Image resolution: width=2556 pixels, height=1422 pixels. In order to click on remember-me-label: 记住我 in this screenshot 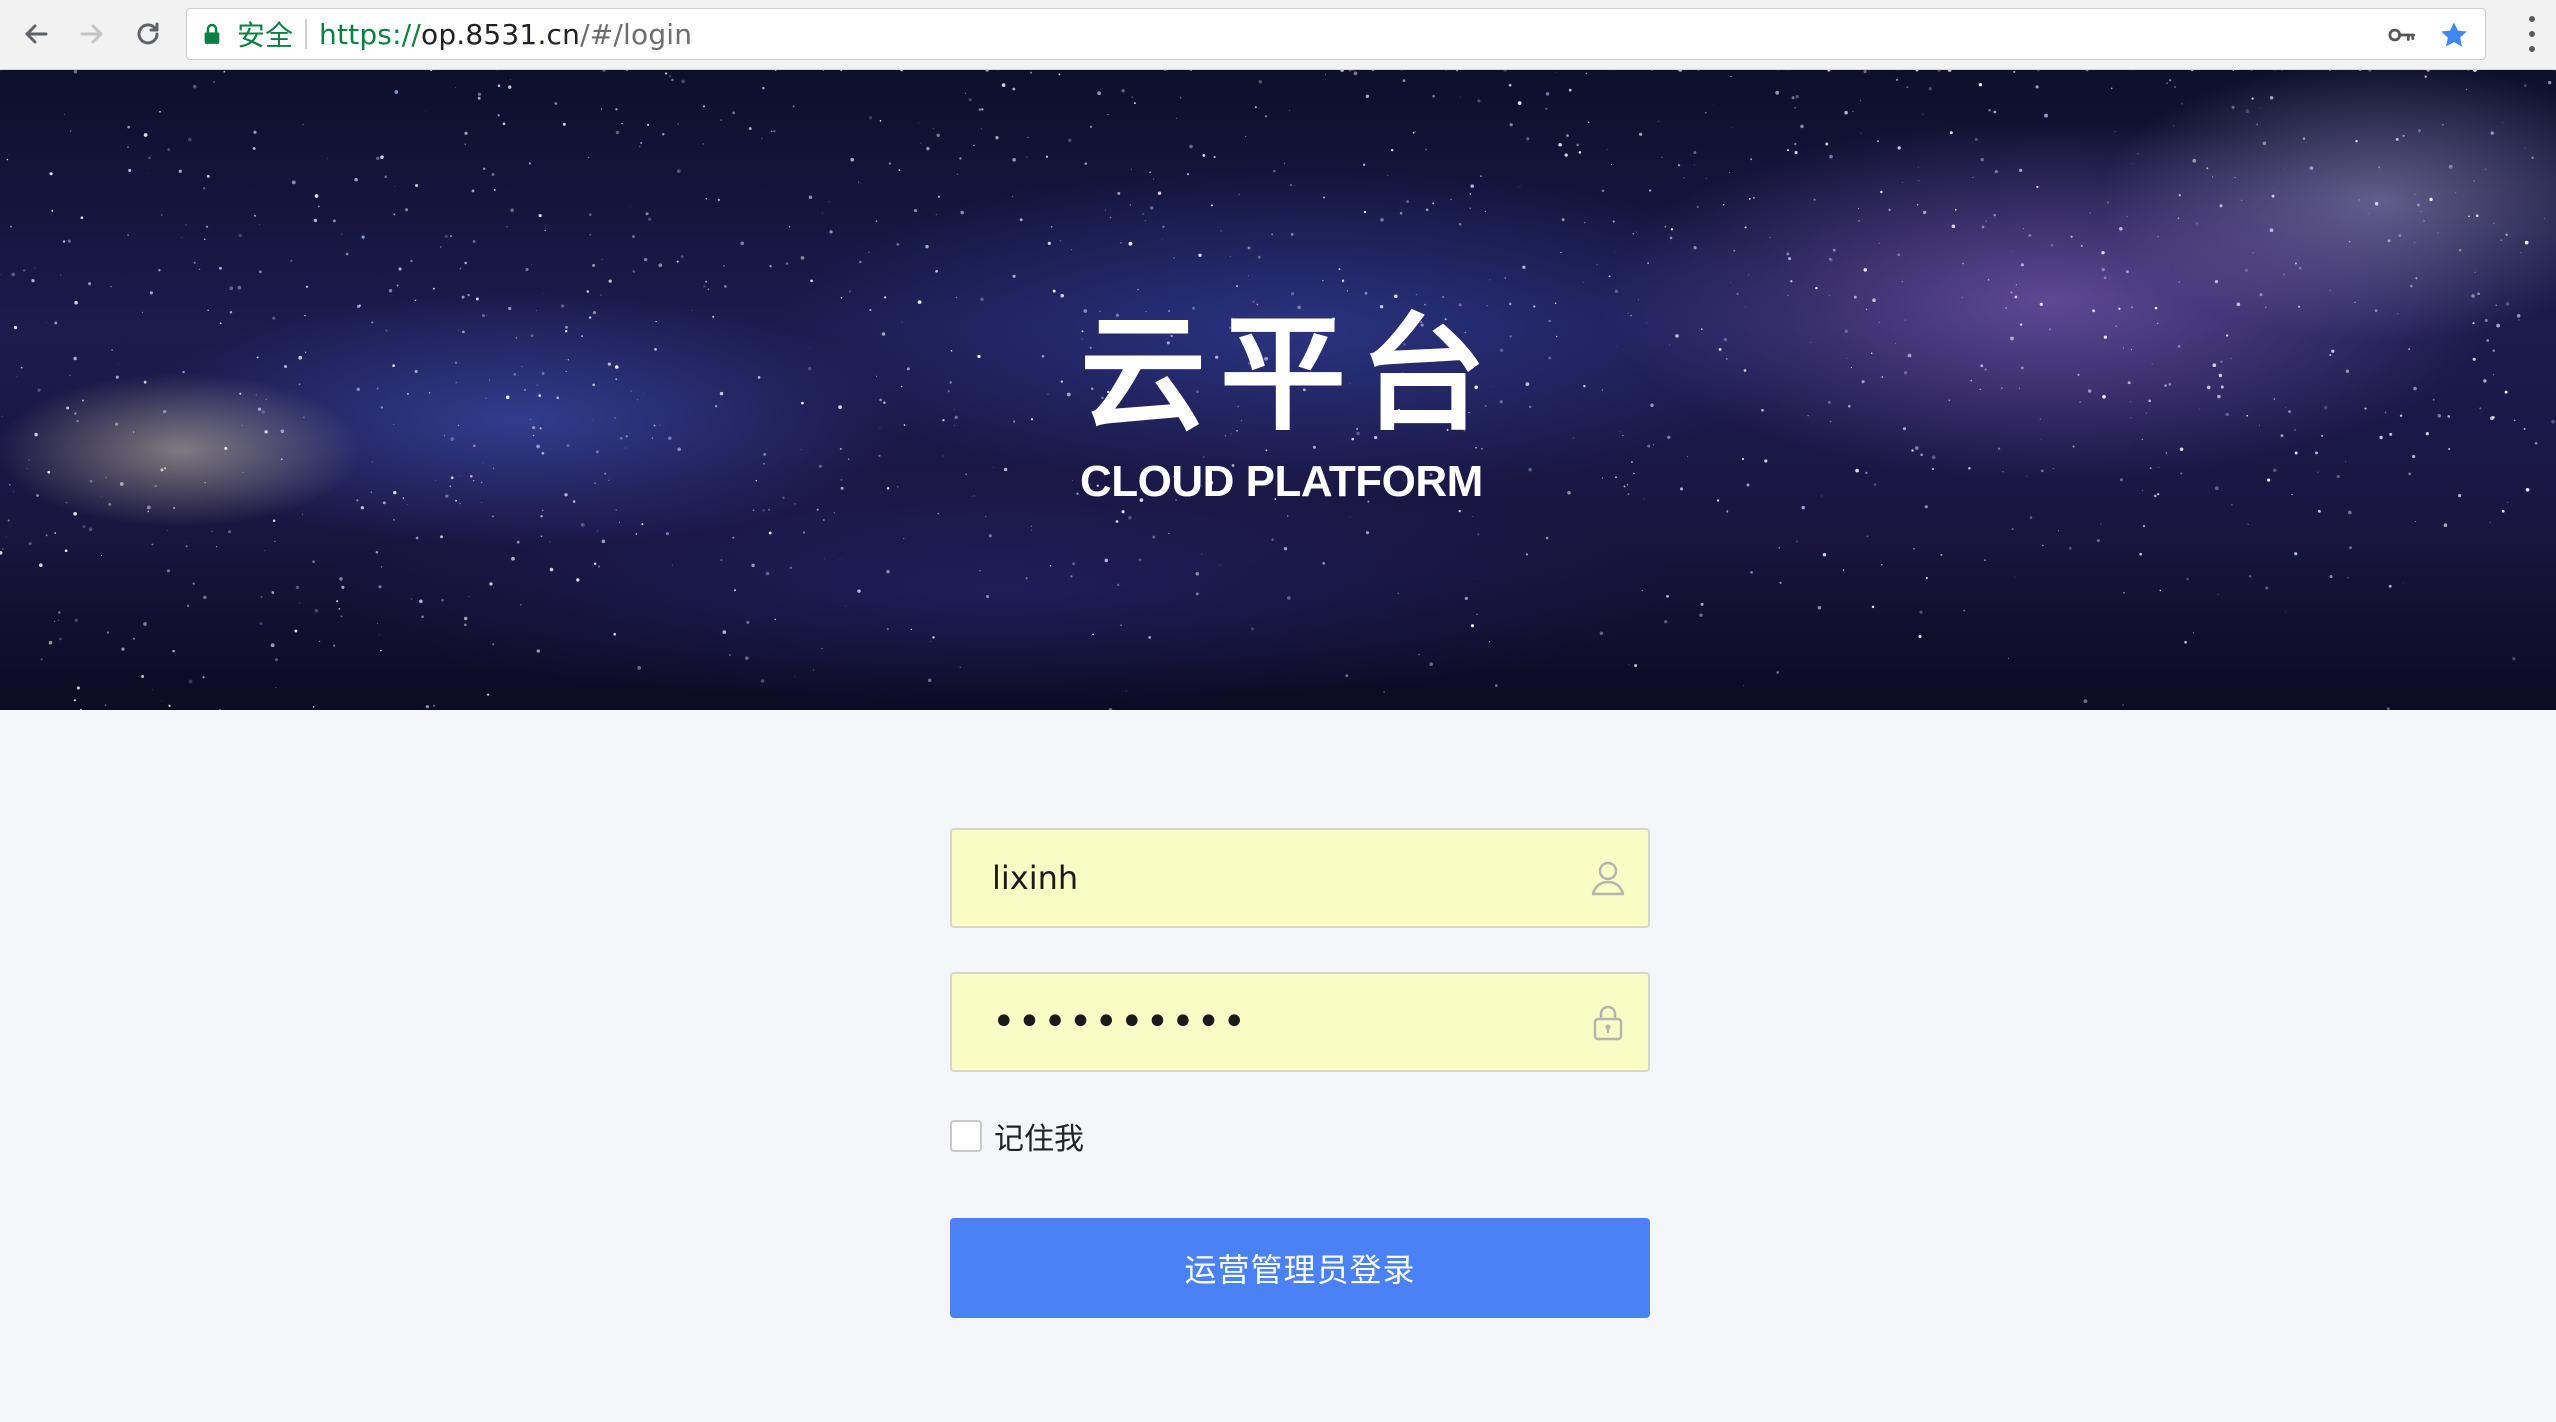, I will do `click(1039, 1136)`.